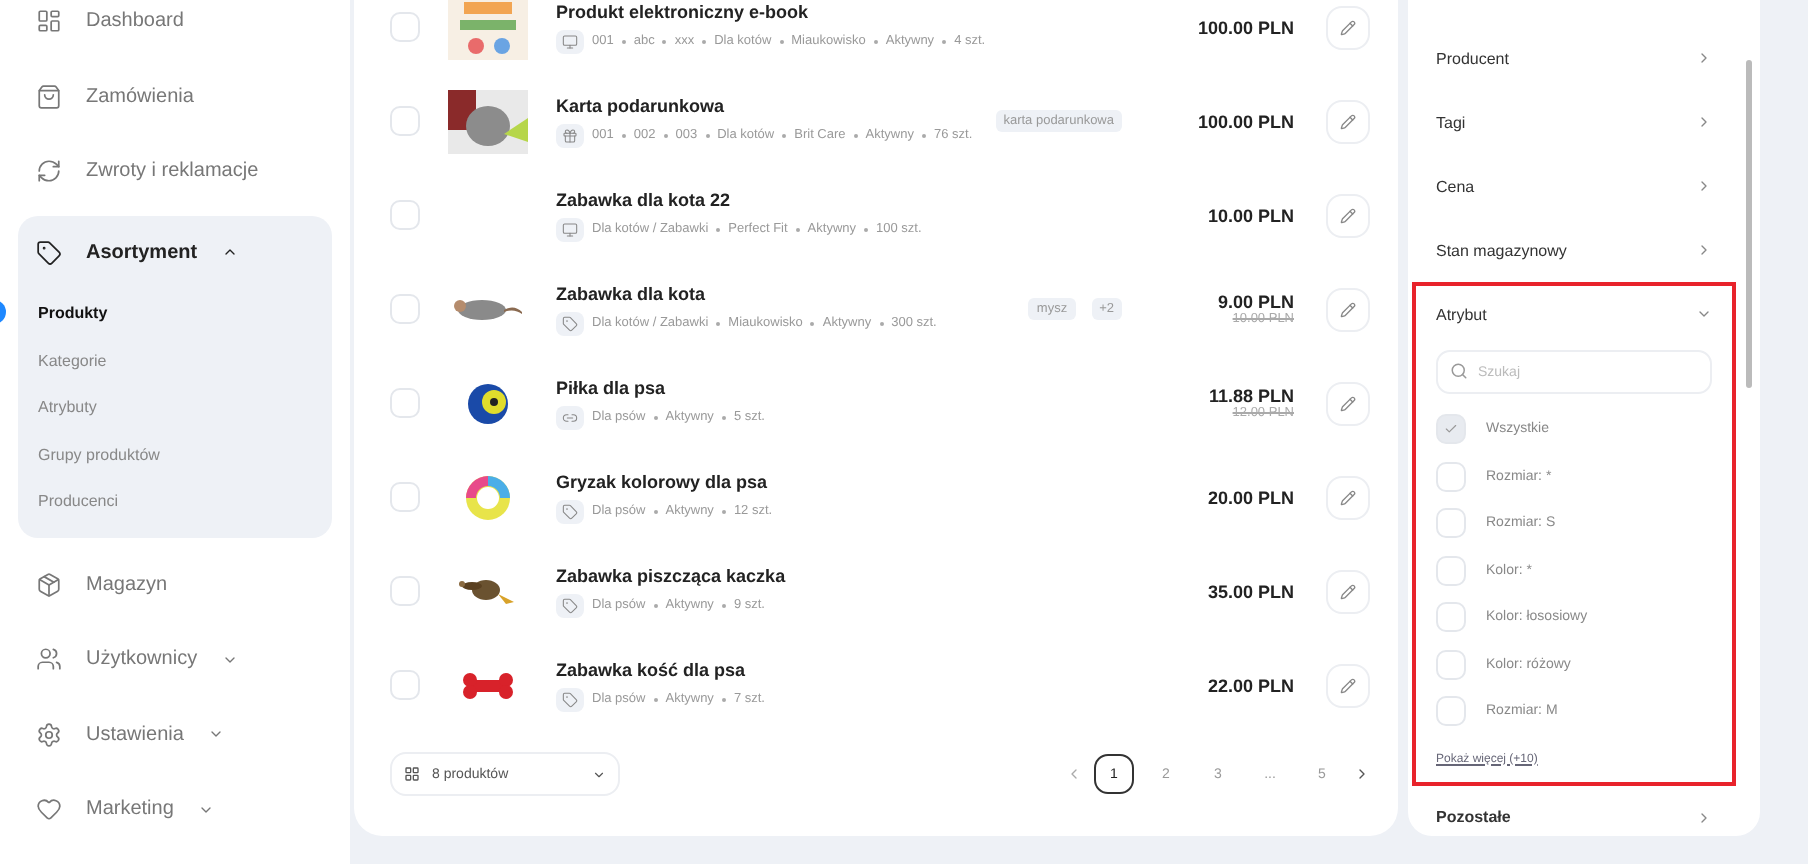 The width and height of the screenshot is (1808, 864). What do you see at coordinates (175, 809) in the screenshot?
I see `nav-item: Marketing` at bounding box center [175, 809].